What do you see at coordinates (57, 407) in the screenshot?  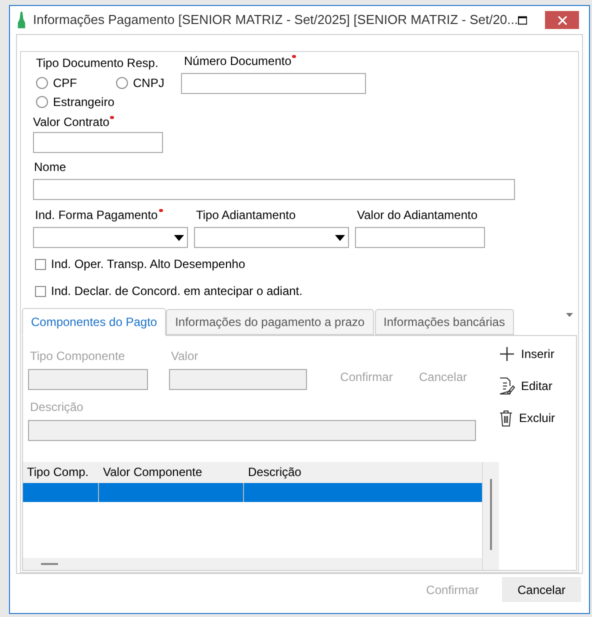 I see `field-label: Descrição` at bounding box center [57, 407].